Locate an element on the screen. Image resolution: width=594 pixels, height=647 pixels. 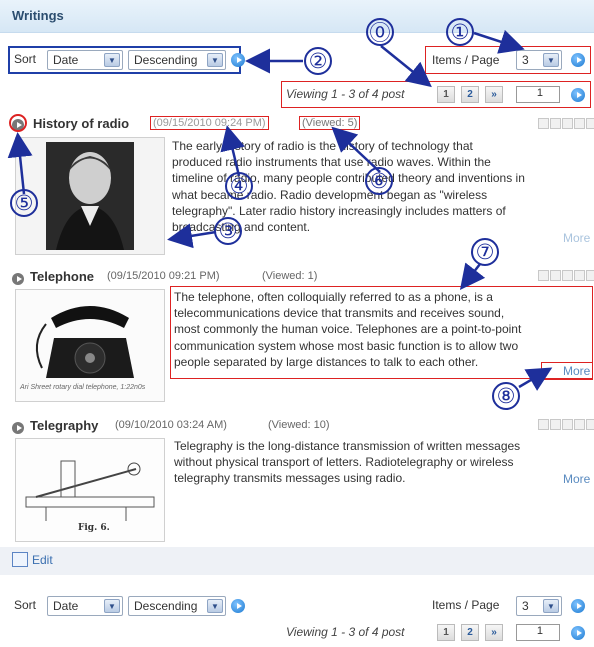
callout-4: ④ is located at coordinates (239, 186).